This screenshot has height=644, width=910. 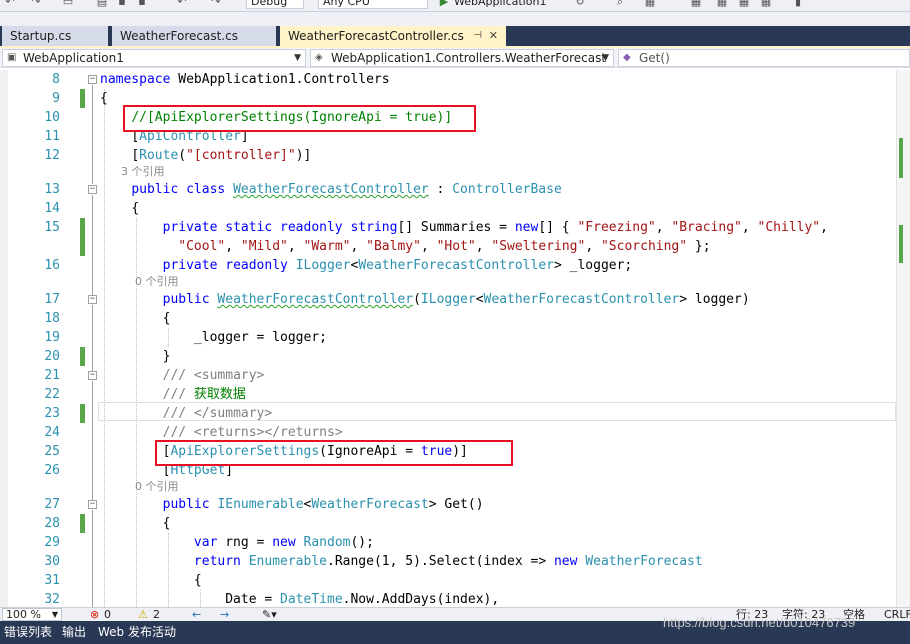 I want to click on line-number: 31, so click(x=52, y=580).